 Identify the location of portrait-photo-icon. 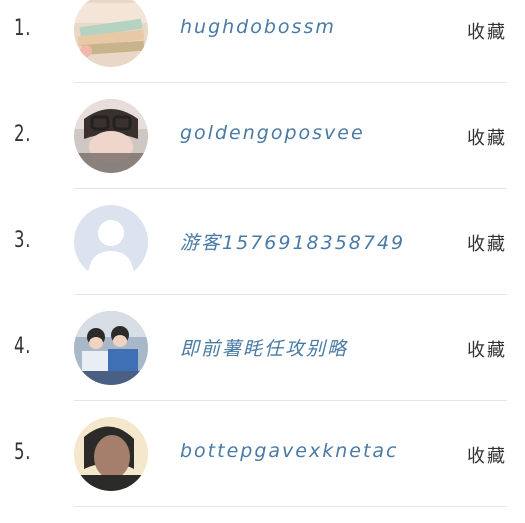
(111, 454).